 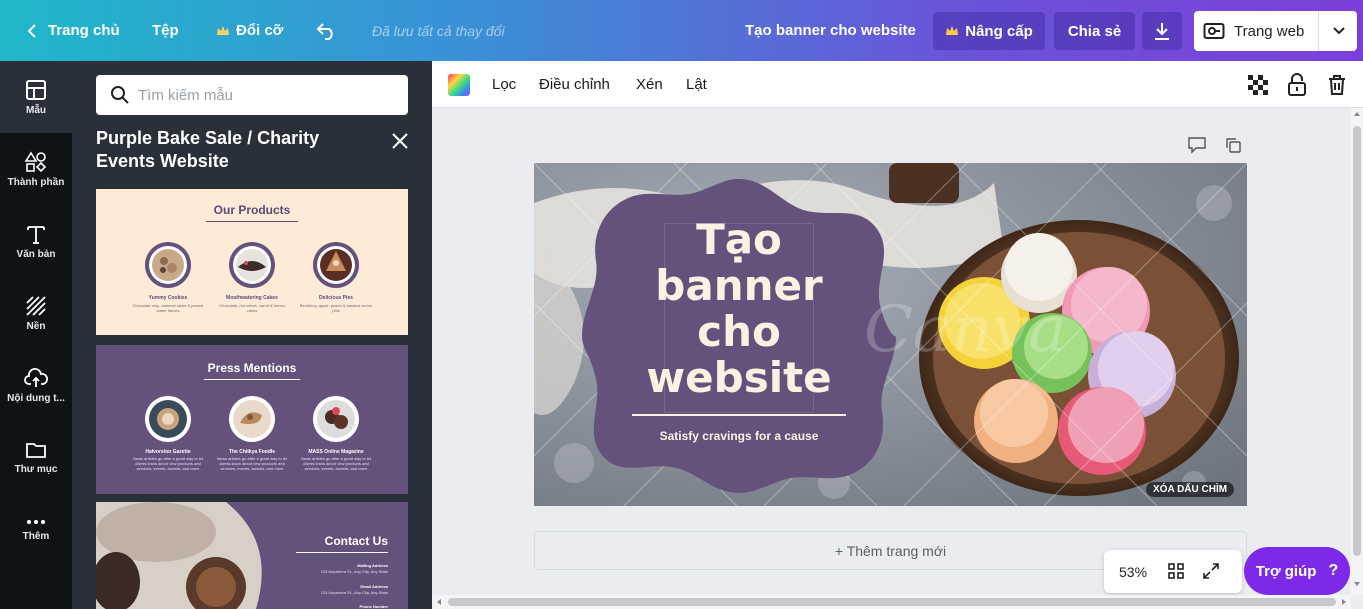 I want to click on headline-line: website, so click(x=739, y=377).